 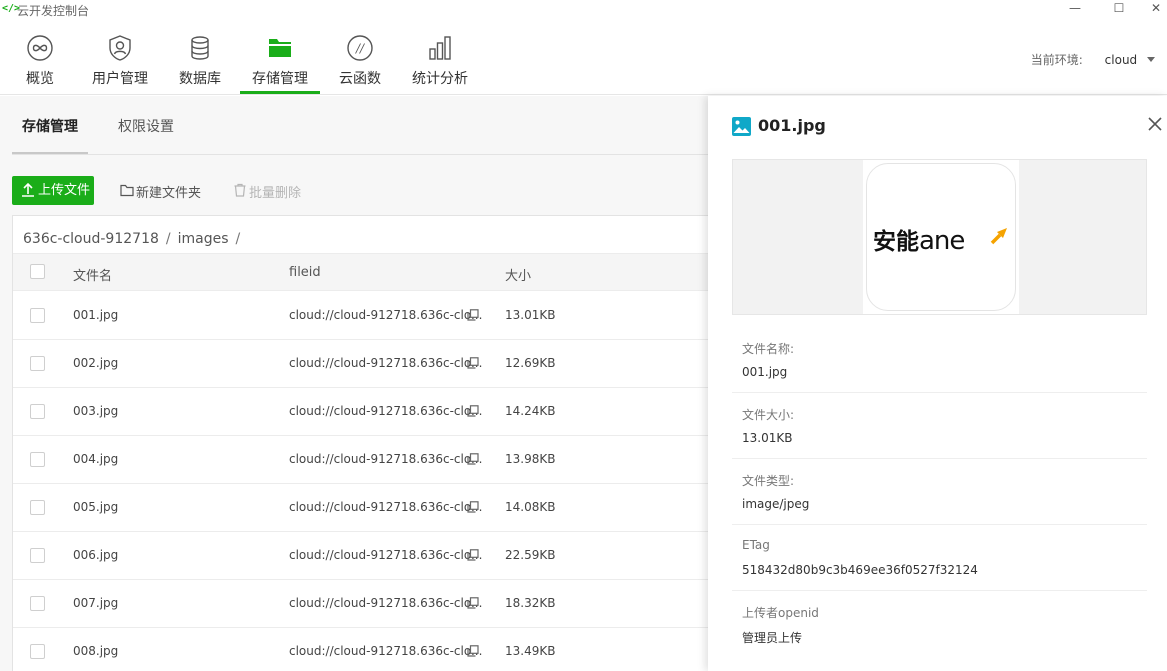 I want to click on nav-label: 统计分析, so click(x=440, y=79).